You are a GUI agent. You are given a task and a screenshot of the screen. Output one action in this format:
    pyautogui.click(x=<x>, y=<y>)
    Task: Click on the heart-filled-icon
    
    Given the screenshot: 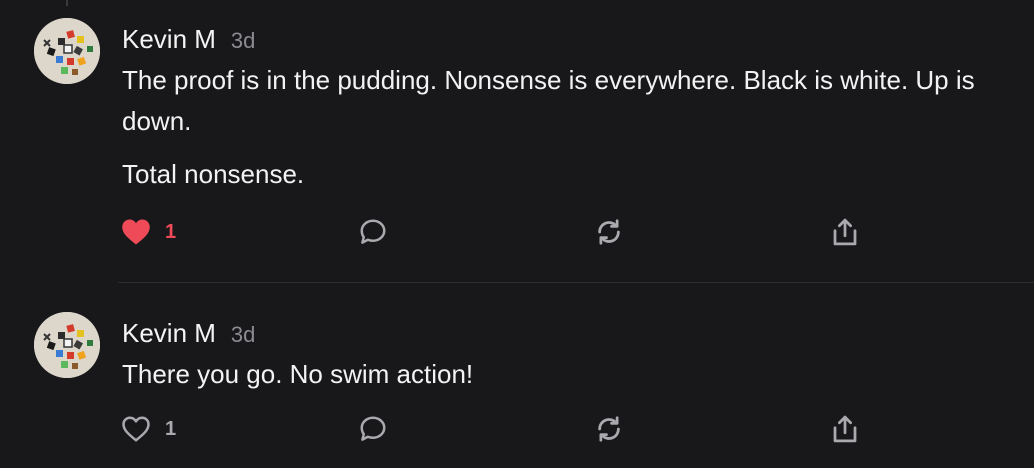 What is the action you would take?
    pyautogui.click(x=136, y=232)
    